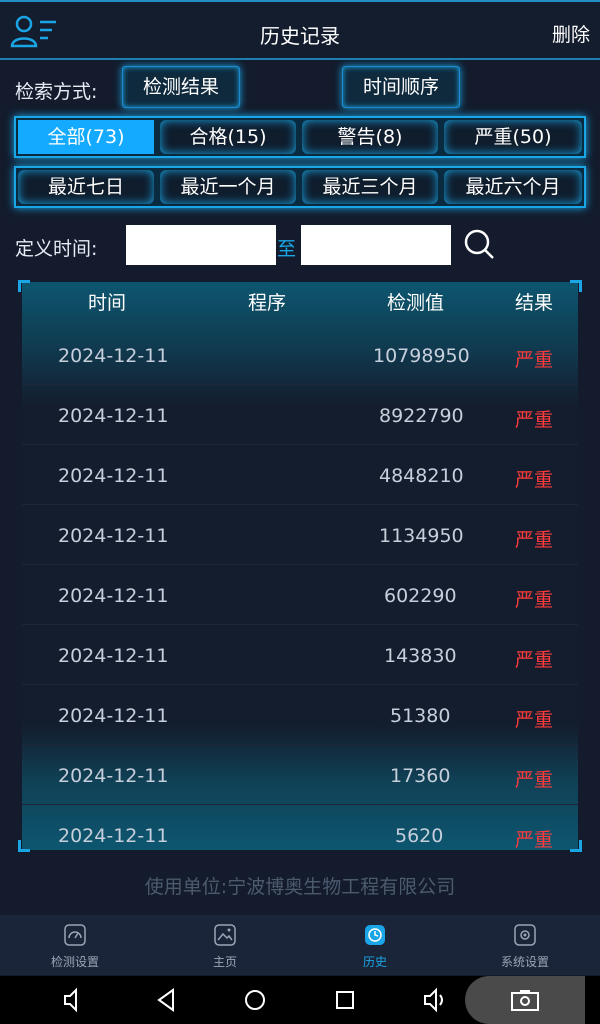 The width and height of the screenshot is (600, 1024). I want to click on table-row: 2024-12-11 8922790 严重, so click(300, 415).